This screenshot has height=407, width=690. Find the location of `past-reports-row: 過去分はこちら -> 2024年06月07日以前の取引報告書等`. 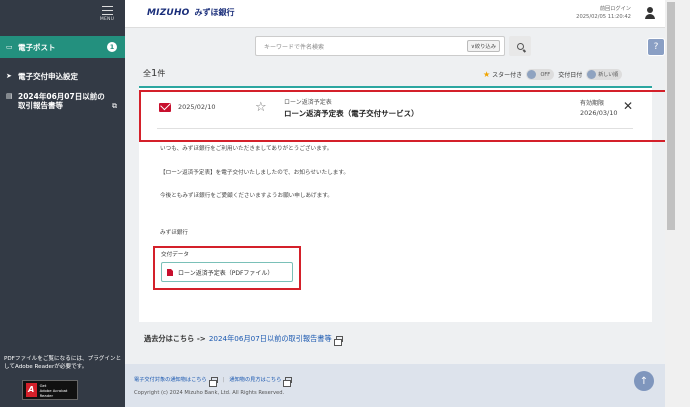

past-reports-row: 過去分はこちら -> 2024年06月07日以前の取引報告書等 is located at coordinates (243, 340).